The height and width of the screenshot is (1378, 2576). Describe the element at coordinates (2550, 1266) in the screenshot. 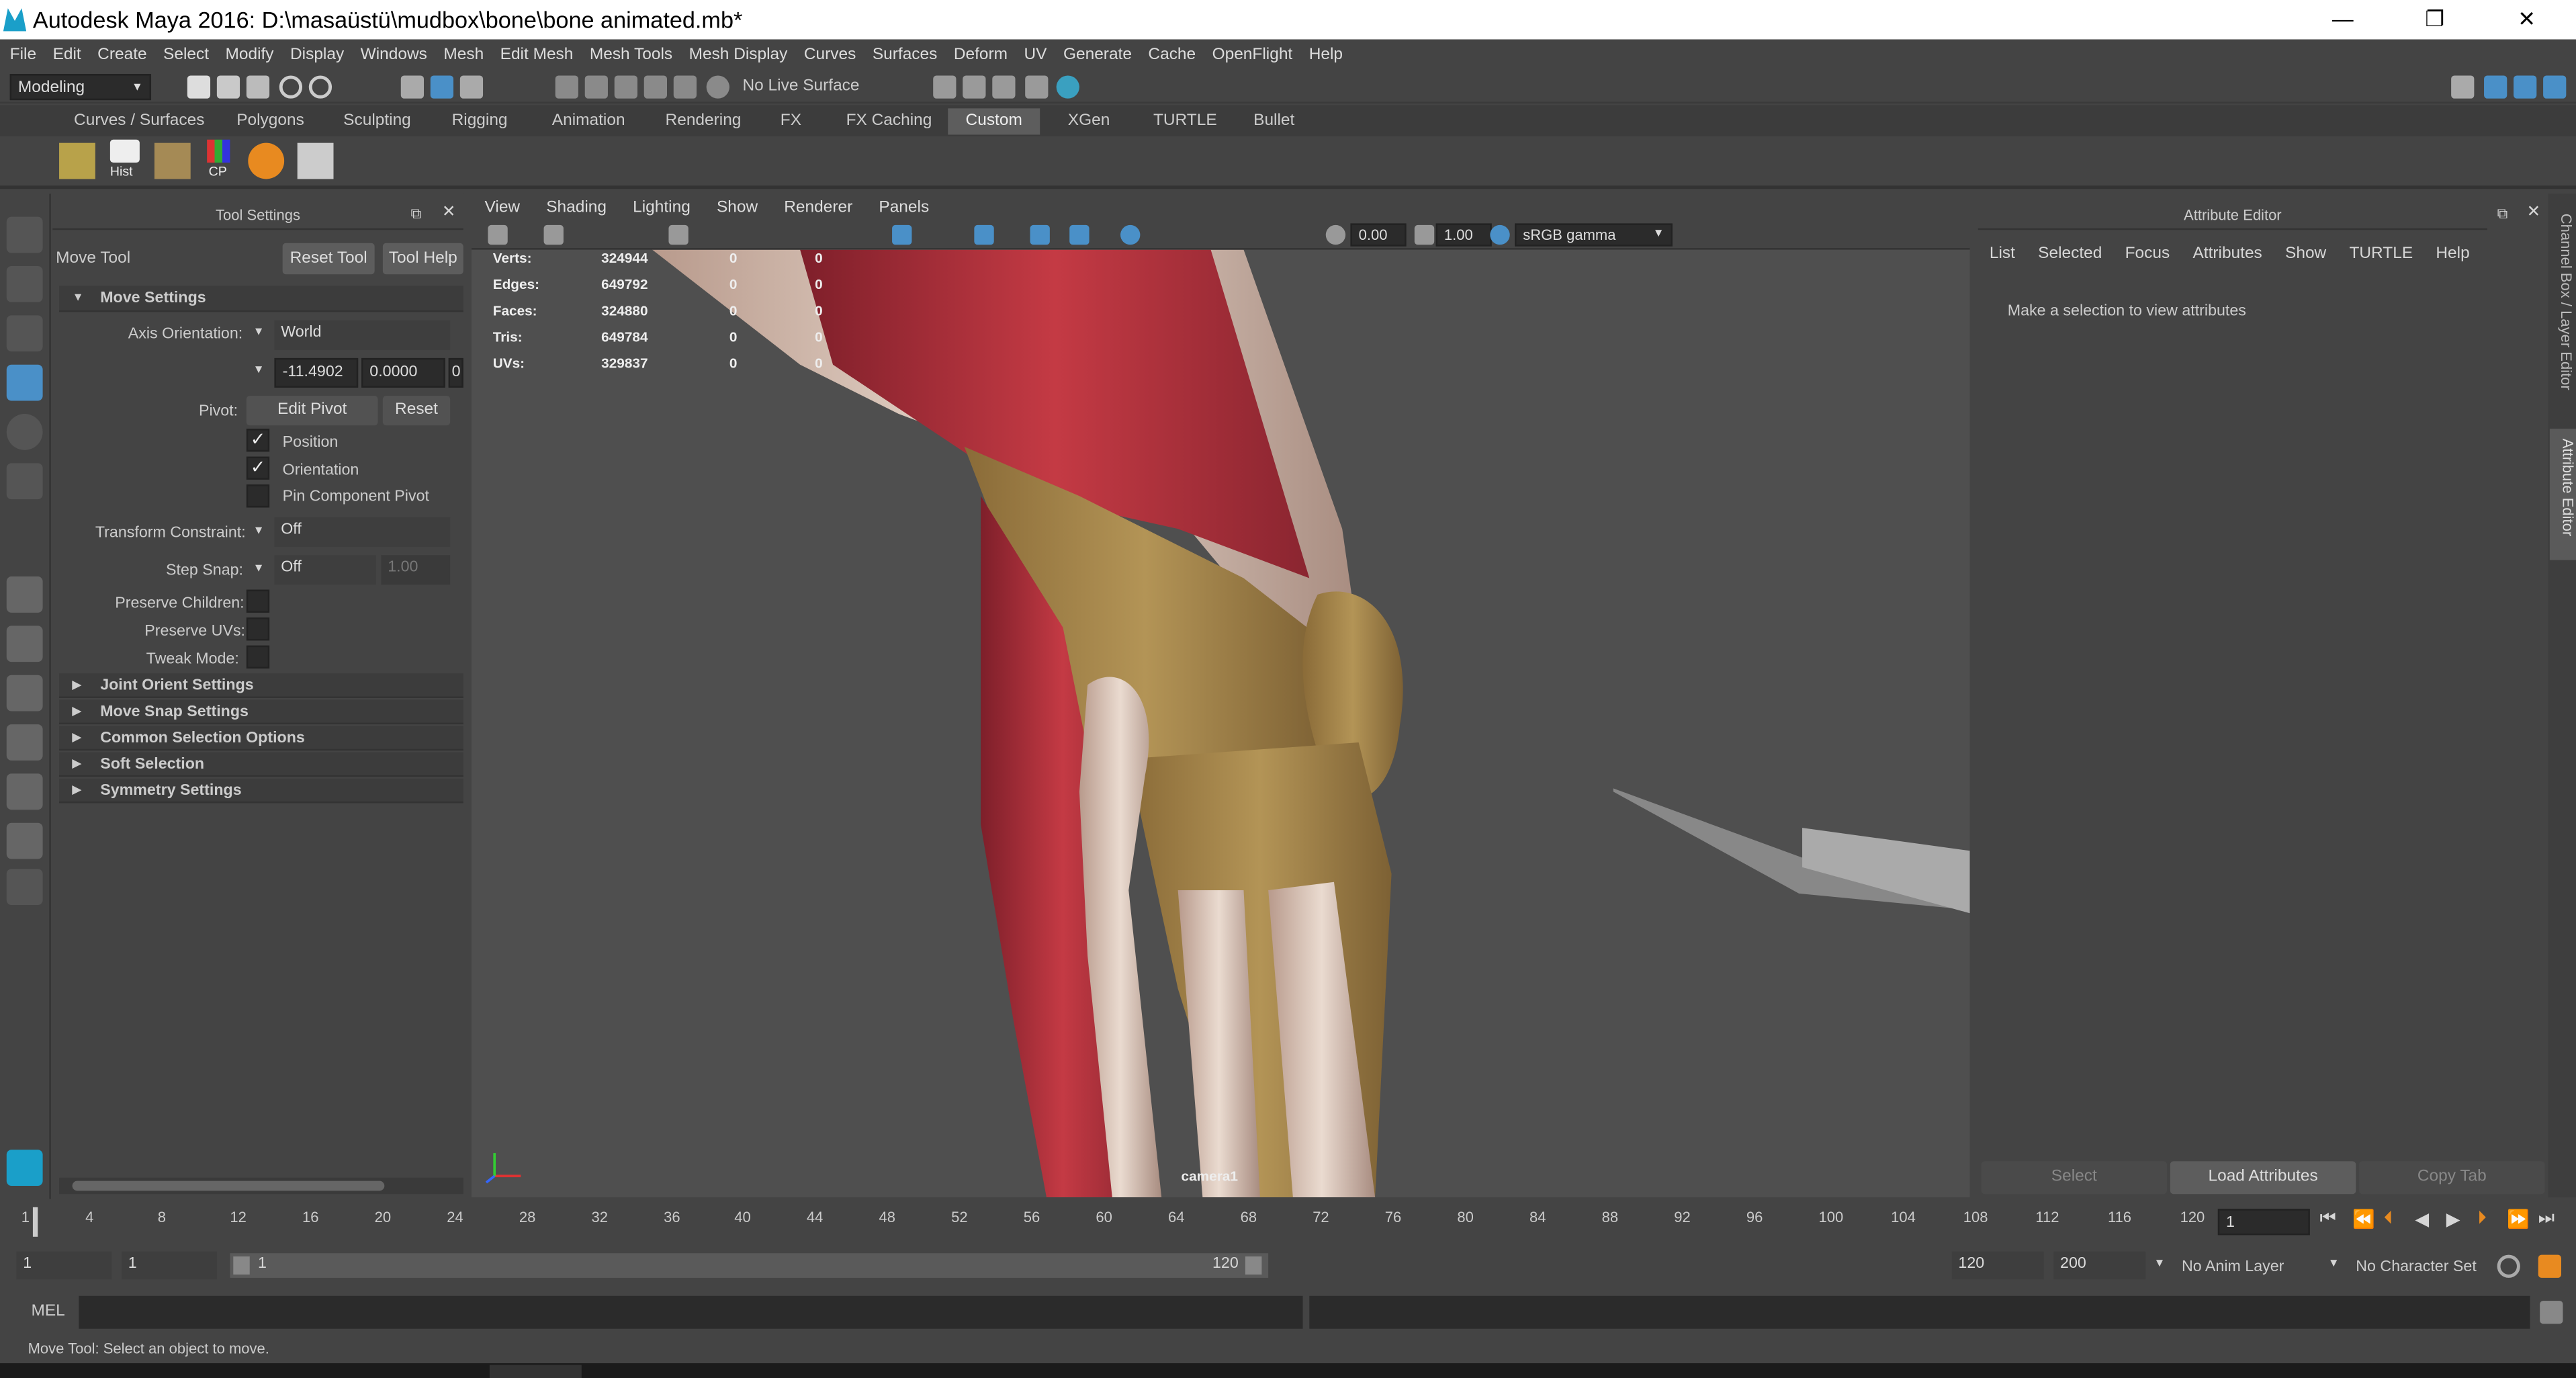

I see `animation-preferences-icon` at that location.